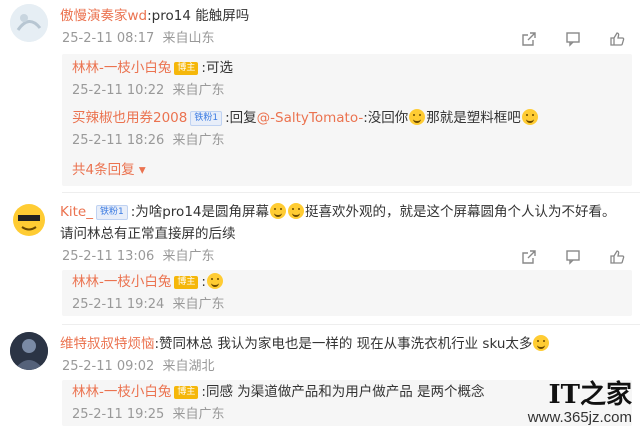  What do you see at coordinates (108, 38) in the screenshot?
I see `timestamp: 25-2-11 08:17` at bounding box center [108, 38].